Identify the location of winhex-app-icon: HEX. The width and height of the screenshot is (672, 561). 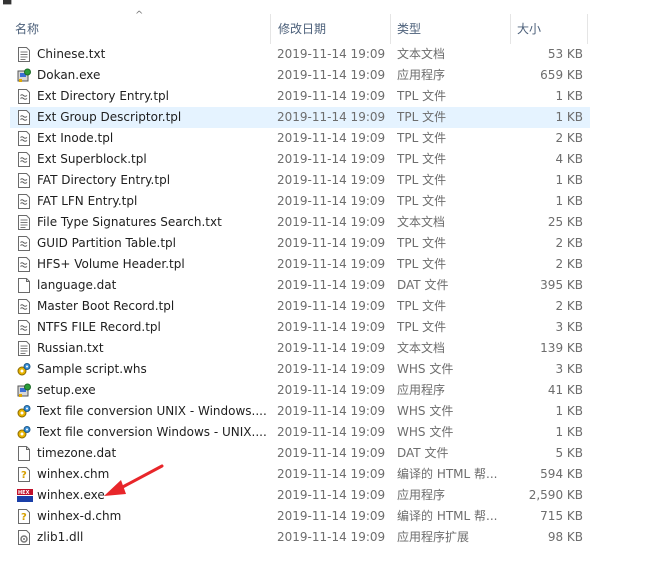
(25, 495).